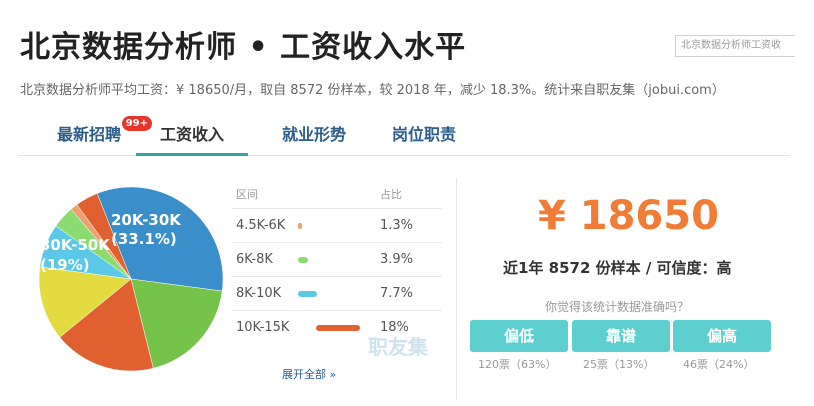 Image resolution: width=814 pixels, height=406 pixels. What do you see at coordinates (75, 245) in the screenshot?
I see `pie-label-30k-50k: 30K-50K` at bounding box center [75, 245].